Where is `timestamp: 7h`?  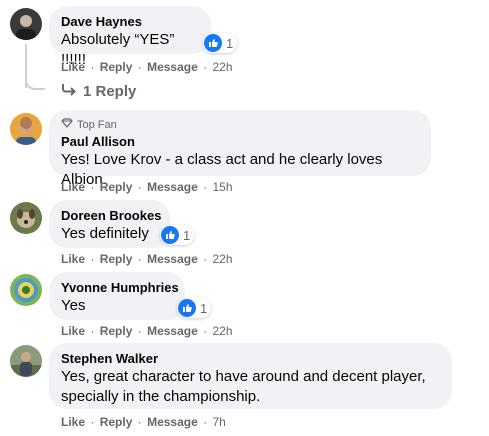
timestamp: 7h is located at coordinates (218, 422).